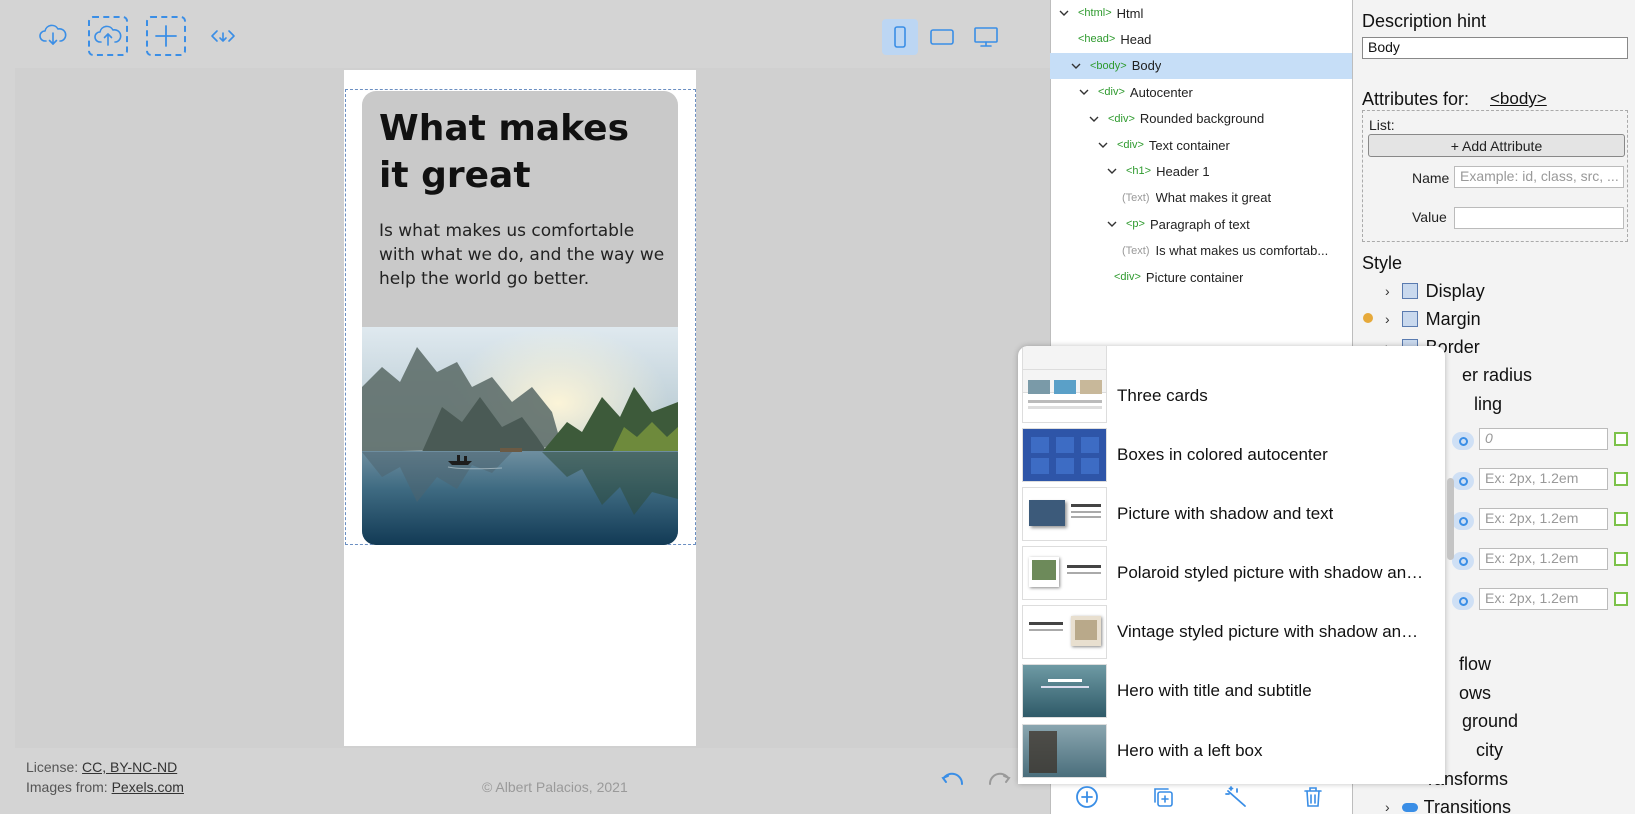 This screenshot has height=814, width=1635. I want to click on style-section-city: city, so click(1489, 750).